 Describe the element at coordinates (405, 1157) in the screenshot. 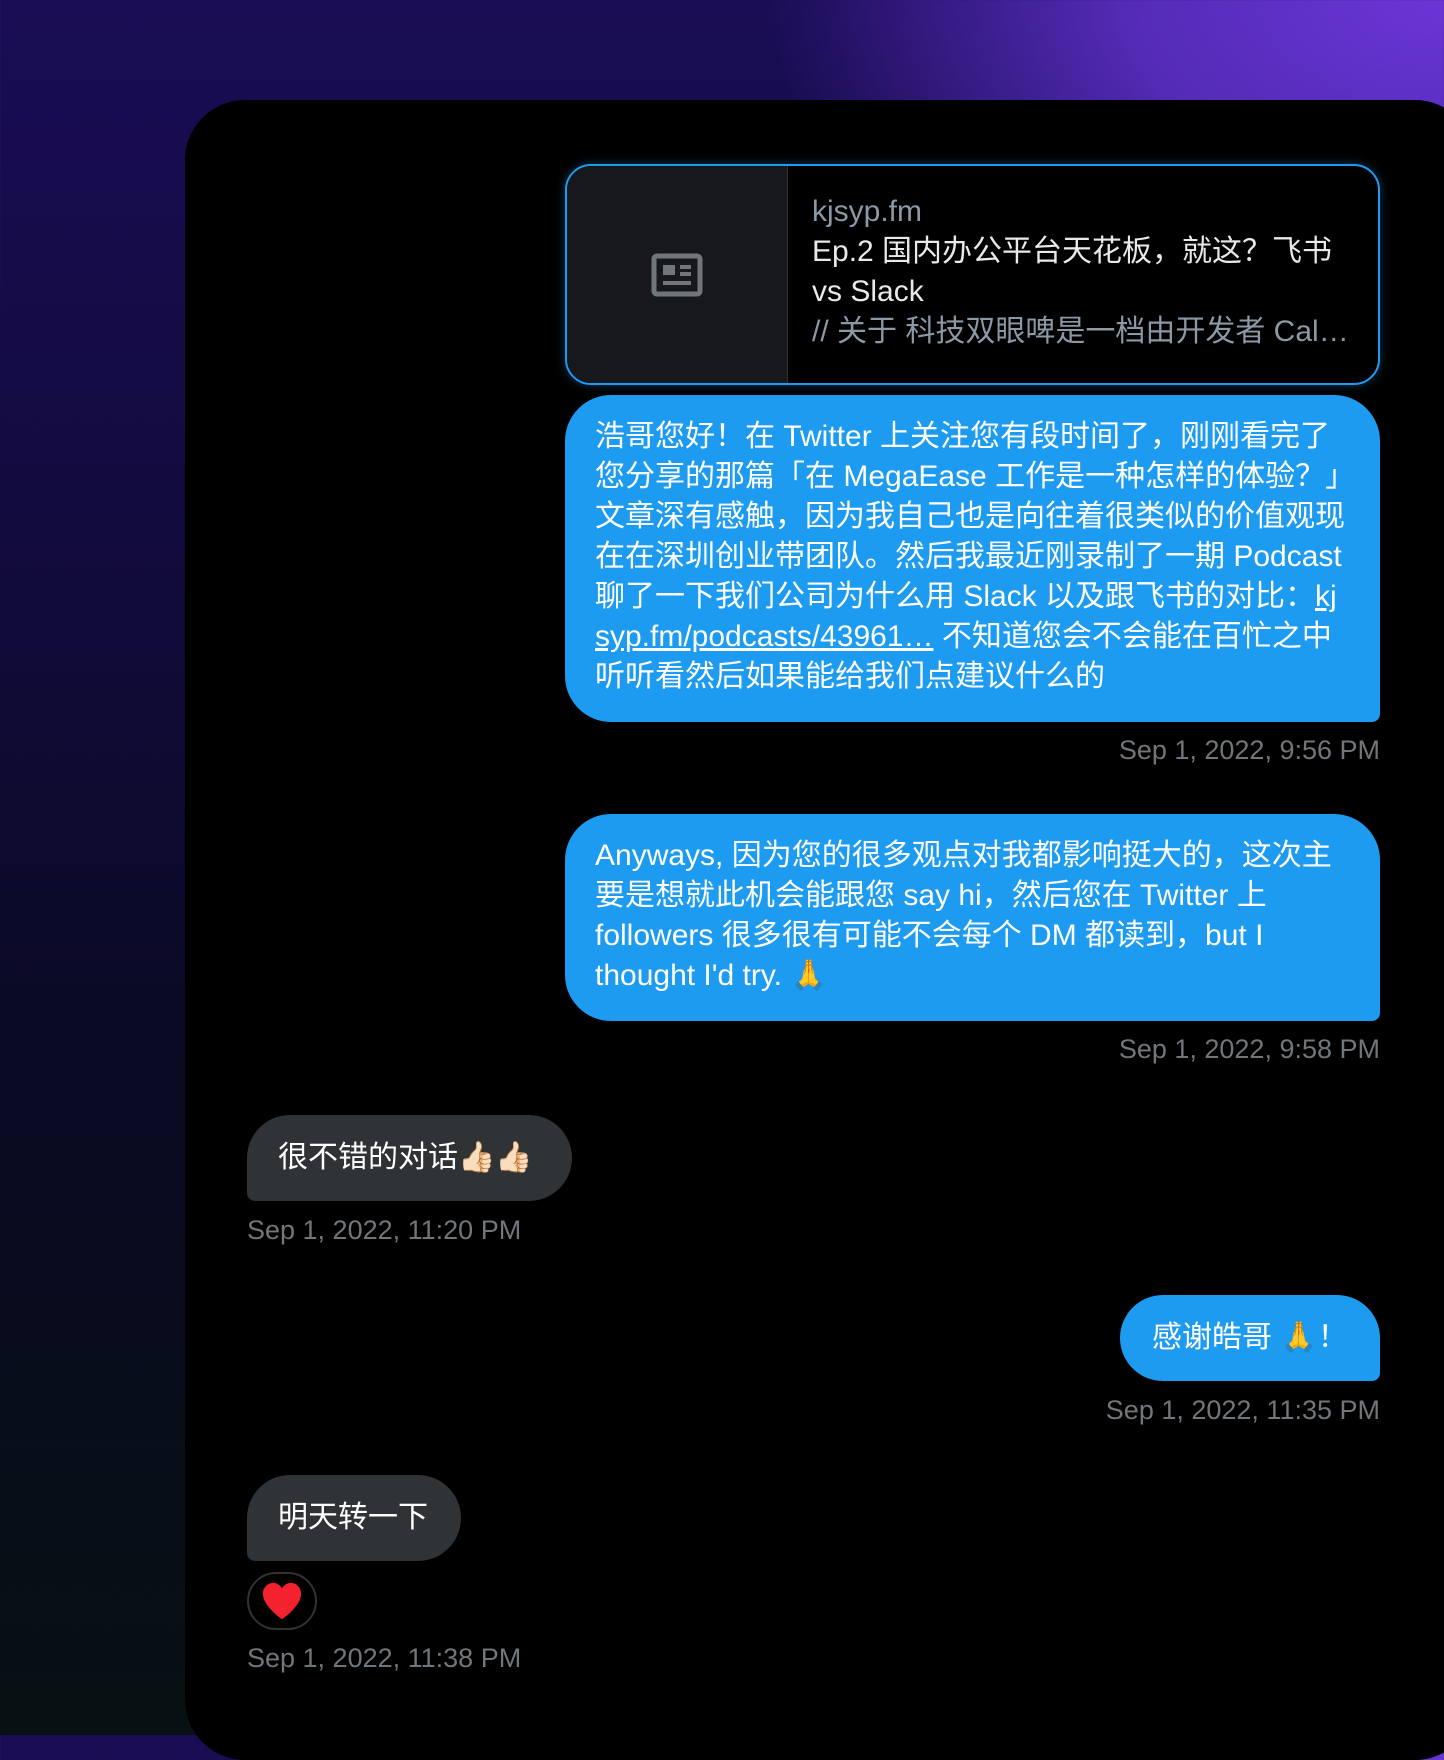

I see `message-text: 很不错的对话👍🏻👍🏻` at that location.